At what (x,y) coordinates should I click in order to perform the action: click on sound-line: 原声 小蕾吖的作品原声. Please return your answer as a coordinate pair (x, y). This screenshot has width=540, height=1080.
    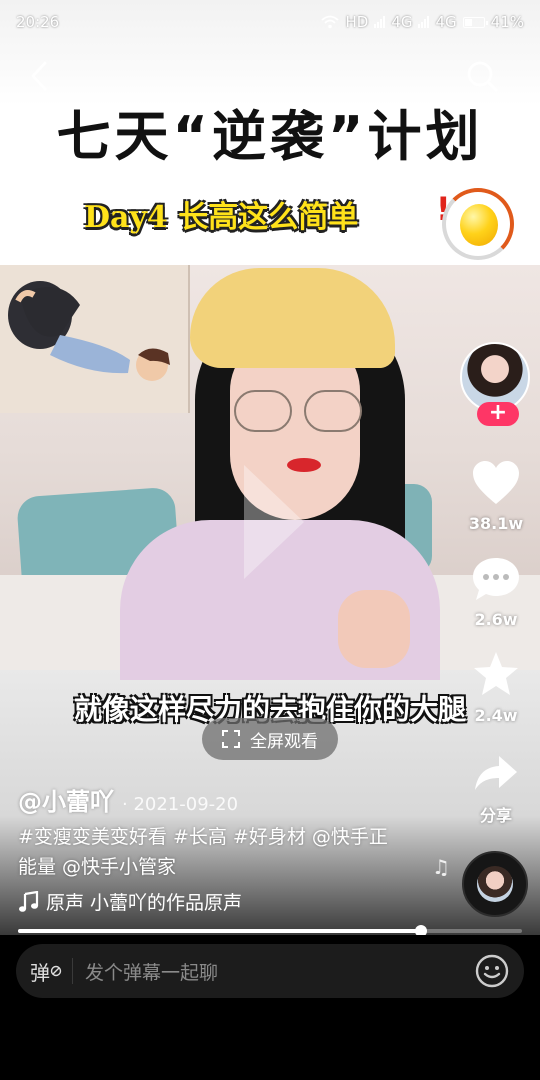
    Looking at the image, I should click on (153, 901).